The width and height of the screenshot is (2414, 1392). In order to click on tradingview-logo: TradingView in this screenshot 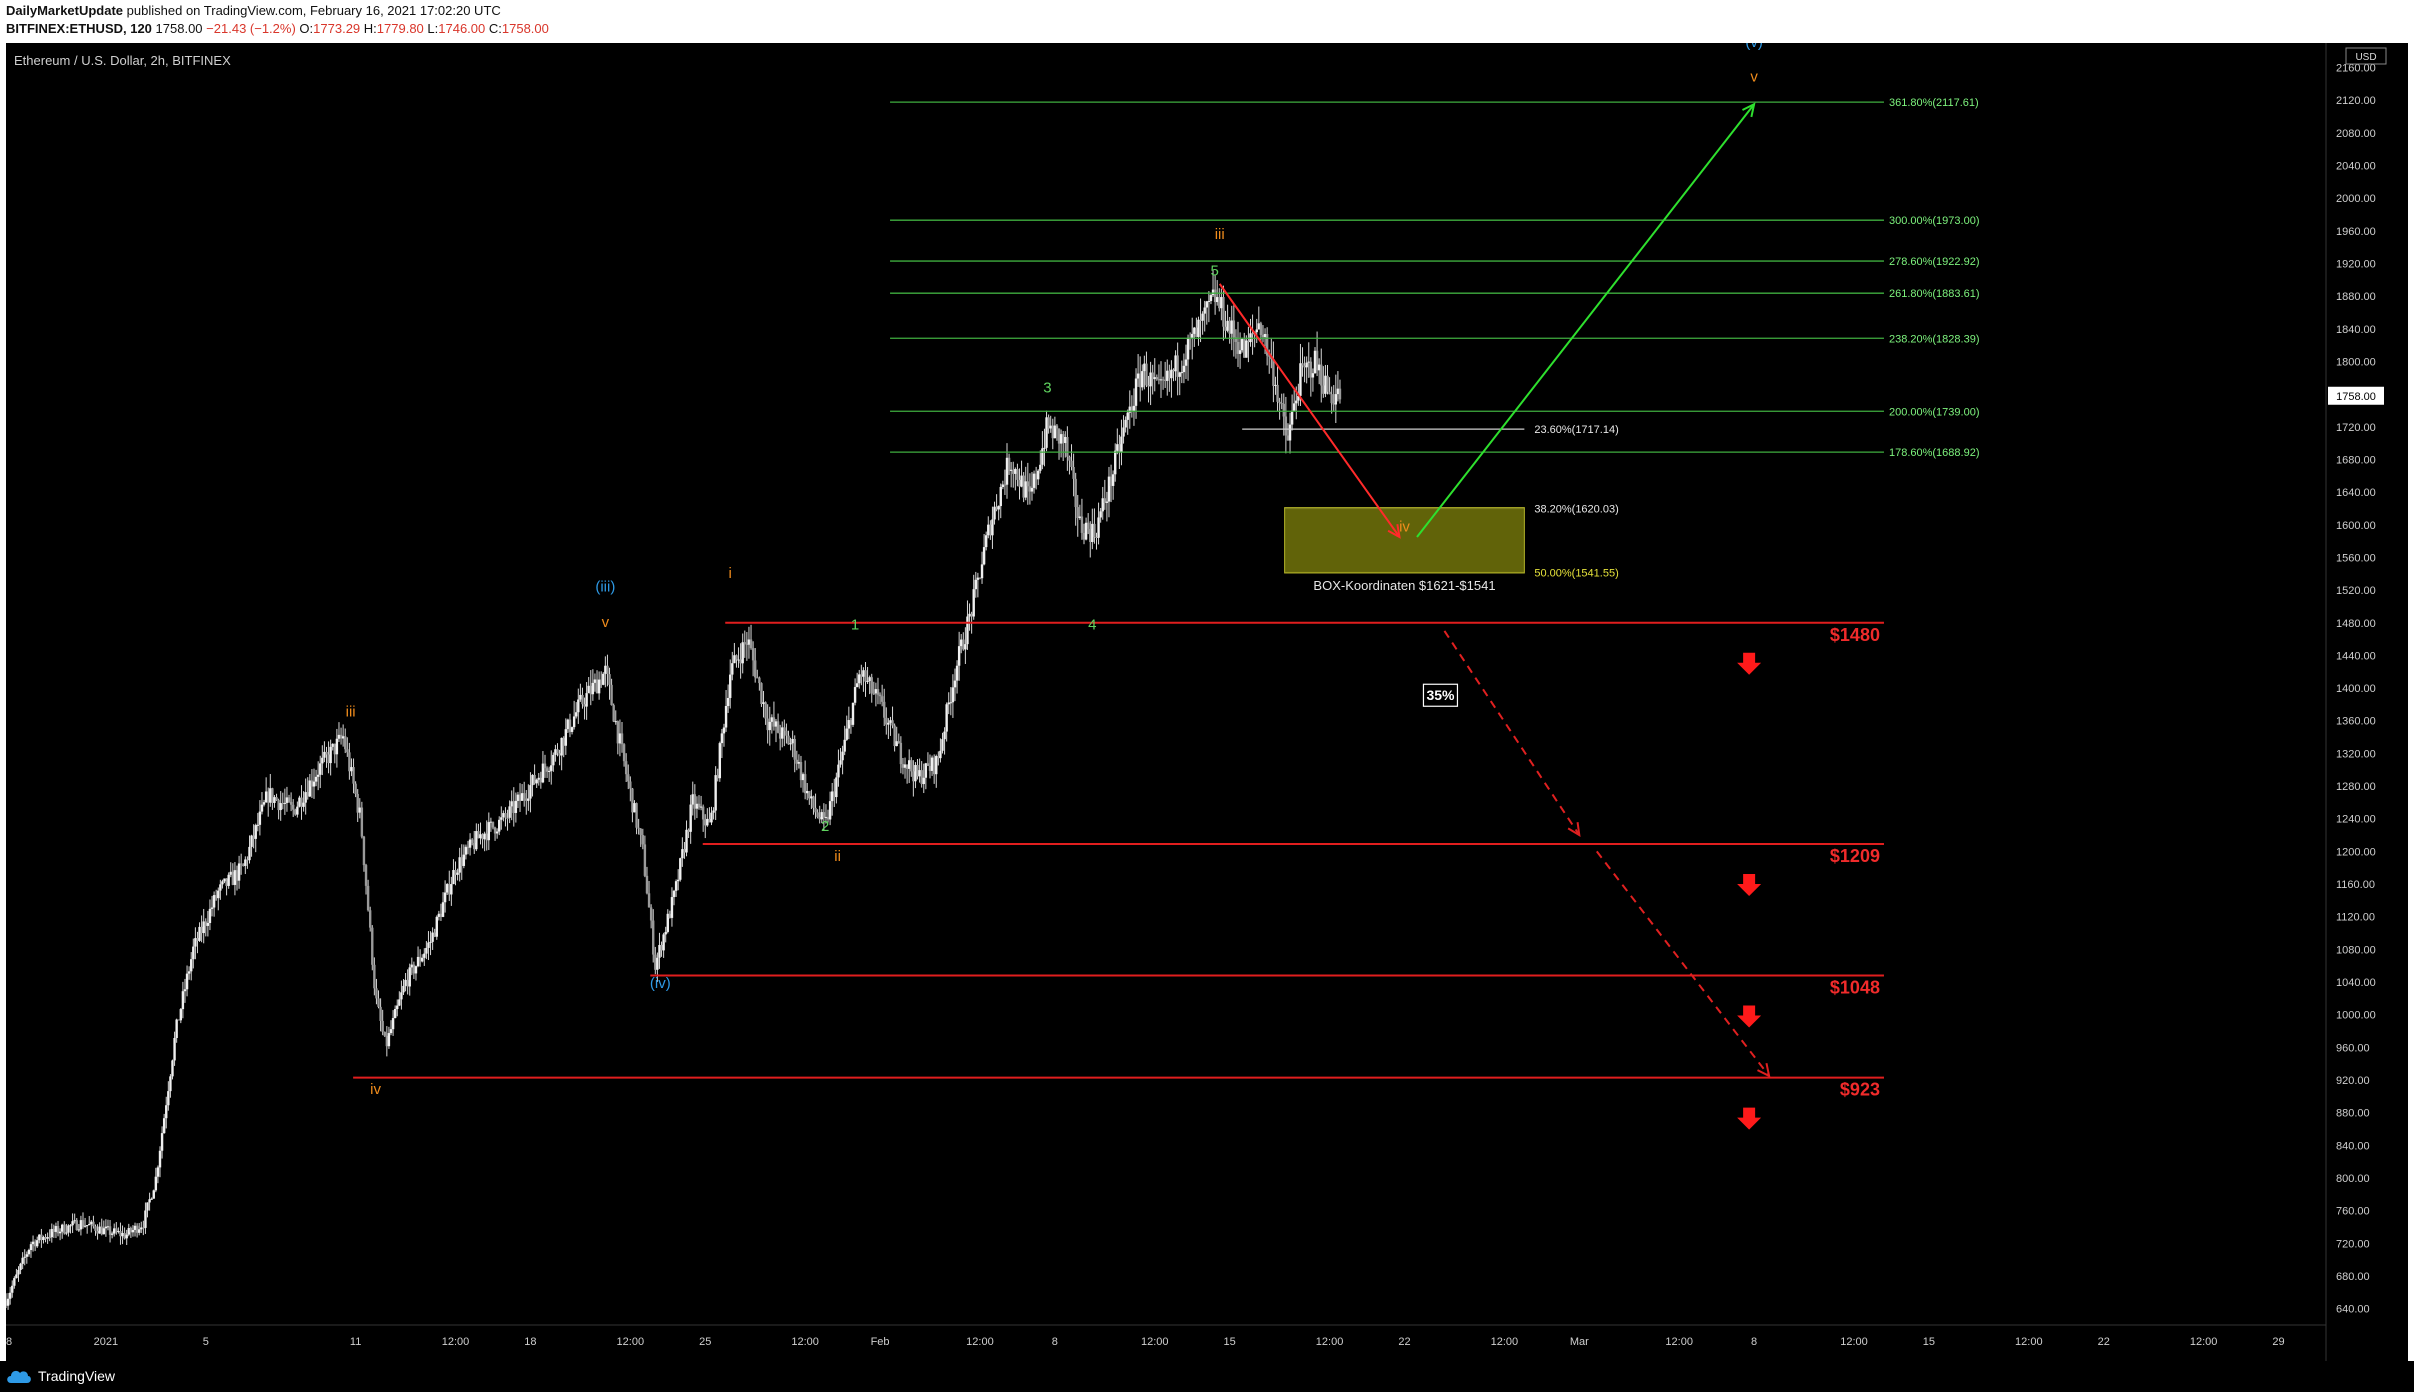, I will do `click(60, 1376)`.